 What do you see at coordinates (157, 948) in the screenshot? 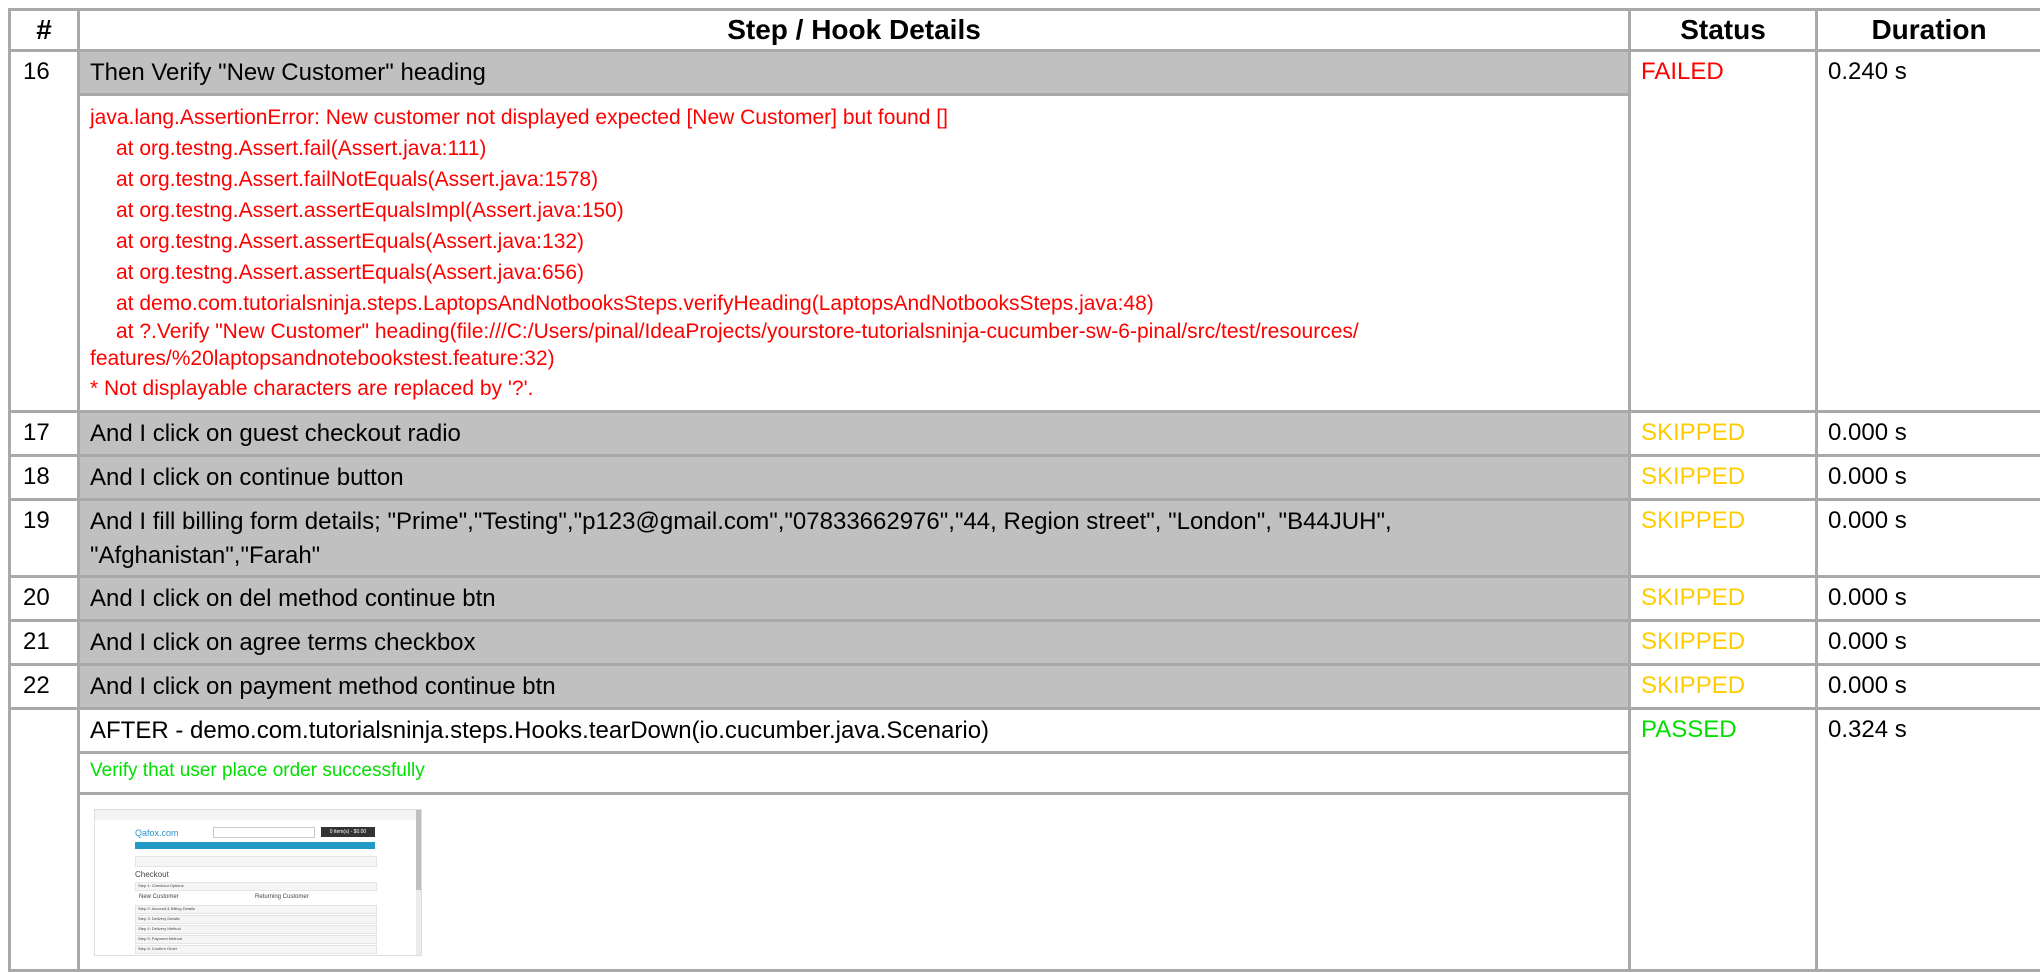
I see `thumb-panel-label: Step 6: Confirm Order` at bounding box center [157, 948].